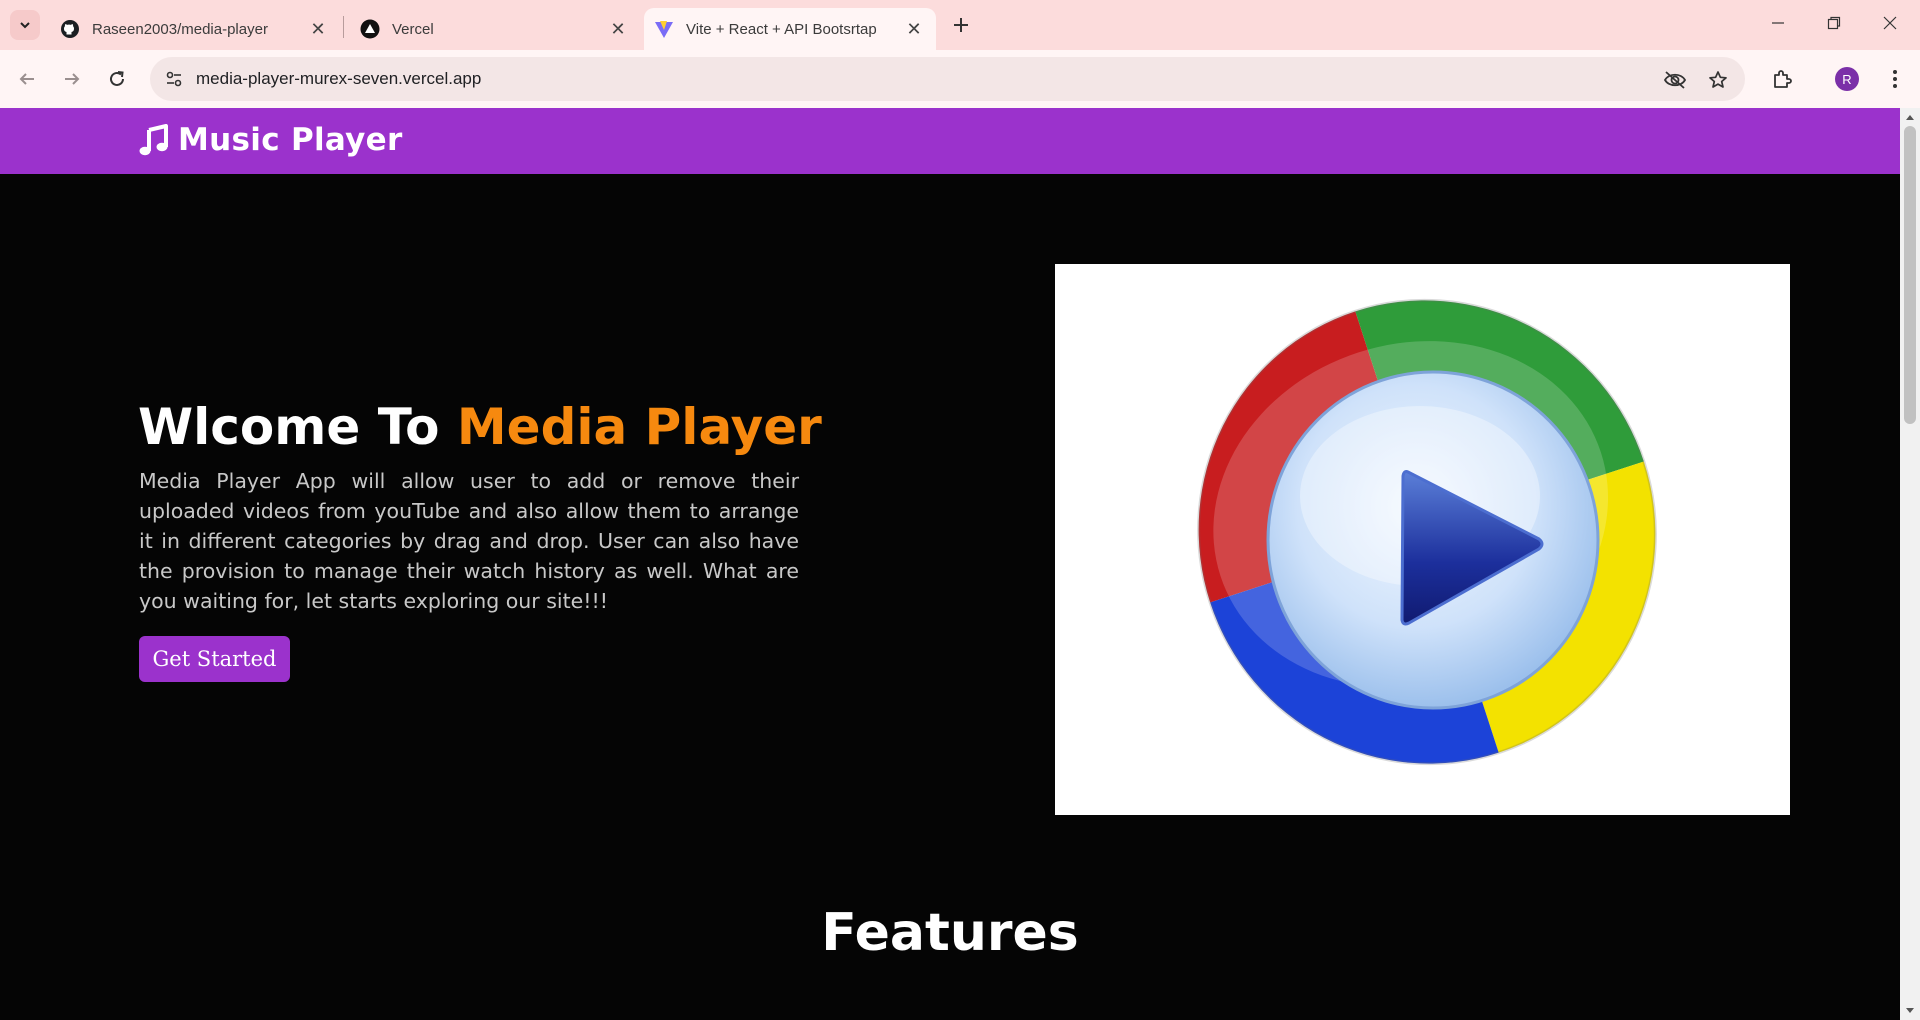  What do you see at coordinates (70, 29) in the screenshot?
I see `github-icon` at bounding box center [70, 29].